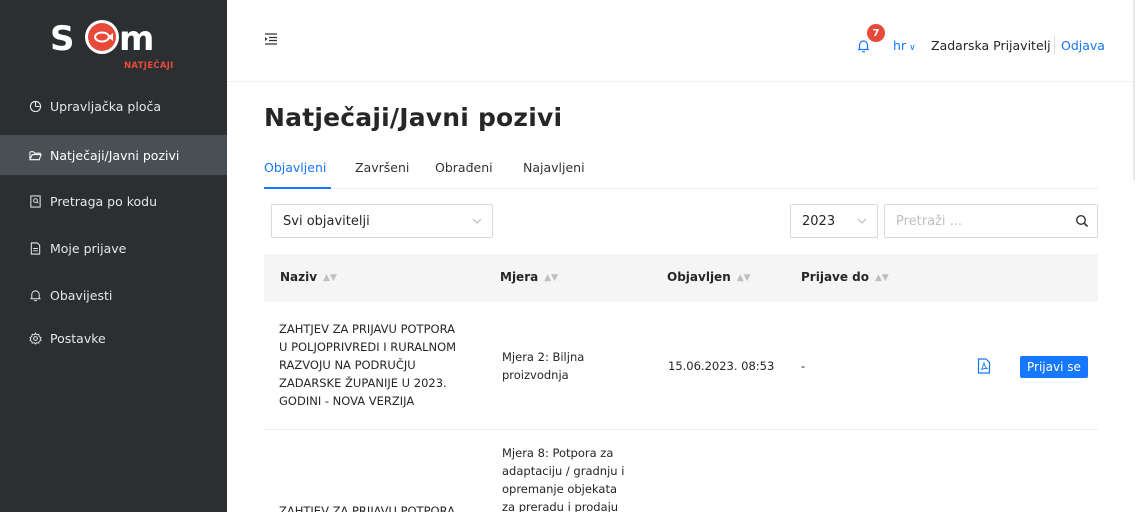 Image resolution: width=1135 pixels, height=512 pixels. What do you see at coordinates (543, 357) in the screenshot?
I see `measure-line: Mjera 2: Biljna` at bounding box center [543, 357].